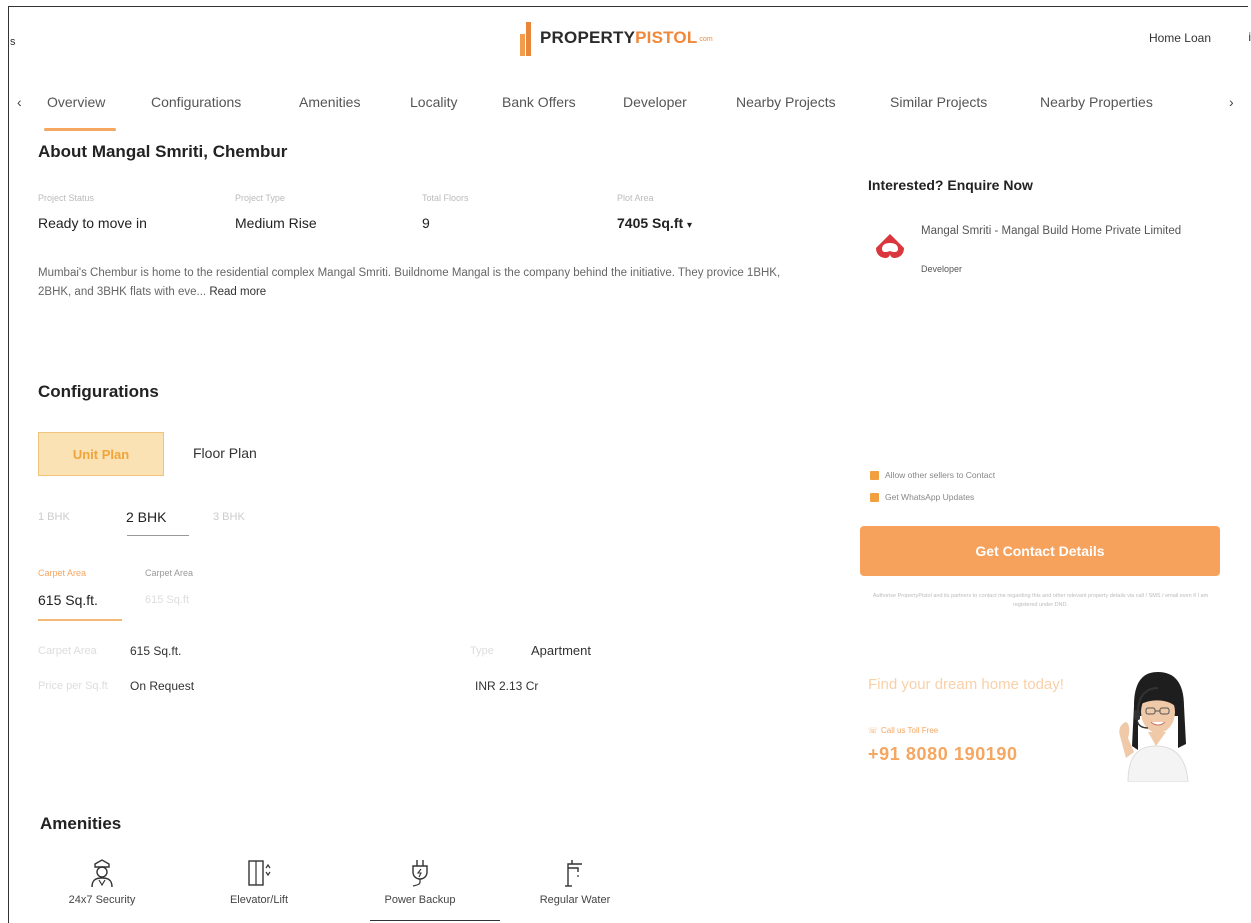 The image size is (1251, 923). I want to click on checkbox-label: Get WhatsApp Updates, so click(930, 497).